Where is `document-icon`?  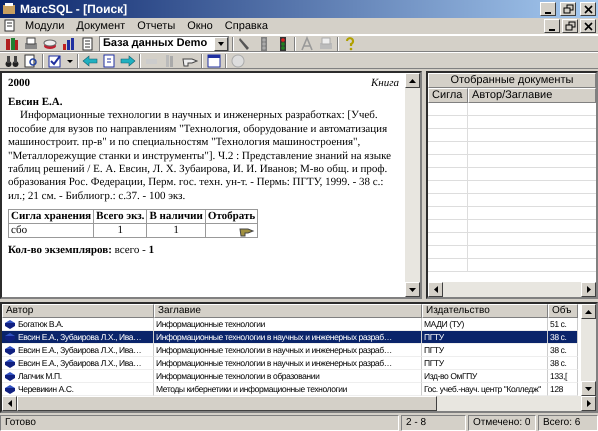
document-icon is located at coordinates (109, 60).